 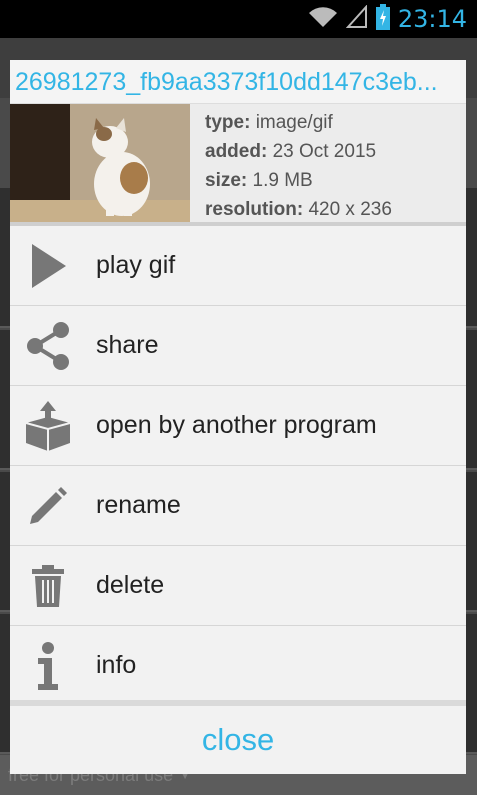 What do you see at coordinates (282, 180) in the screenshot?
I see `detail-size-value: 1.9 MB` at bounding box center [282, 180].